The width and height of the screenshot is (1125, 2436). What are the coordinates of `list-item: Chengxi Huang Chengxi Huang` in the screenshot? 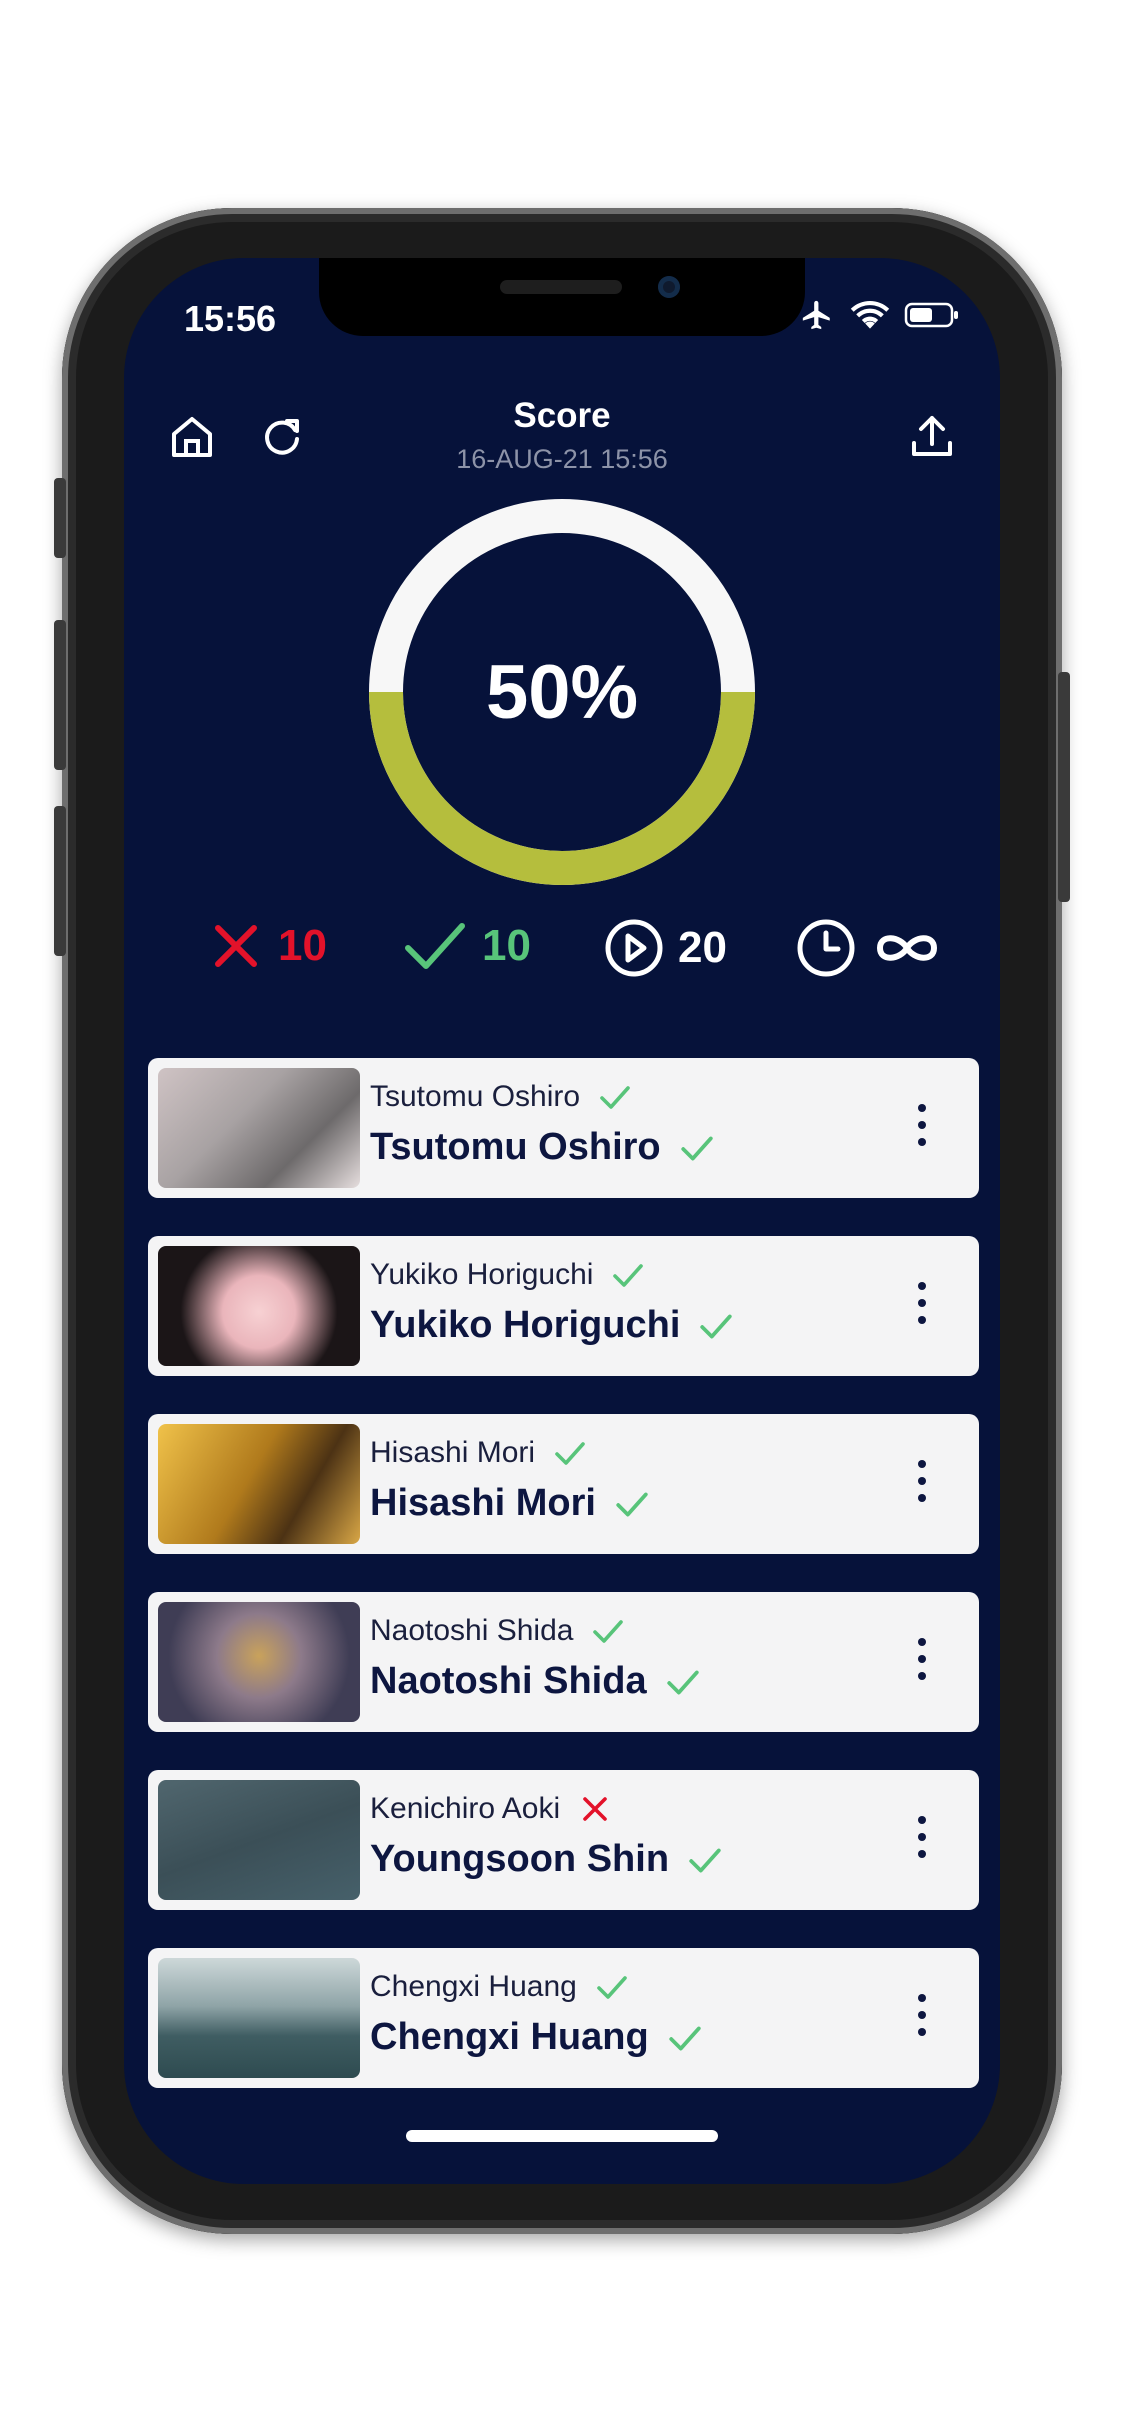 It's located at (563, 2018).